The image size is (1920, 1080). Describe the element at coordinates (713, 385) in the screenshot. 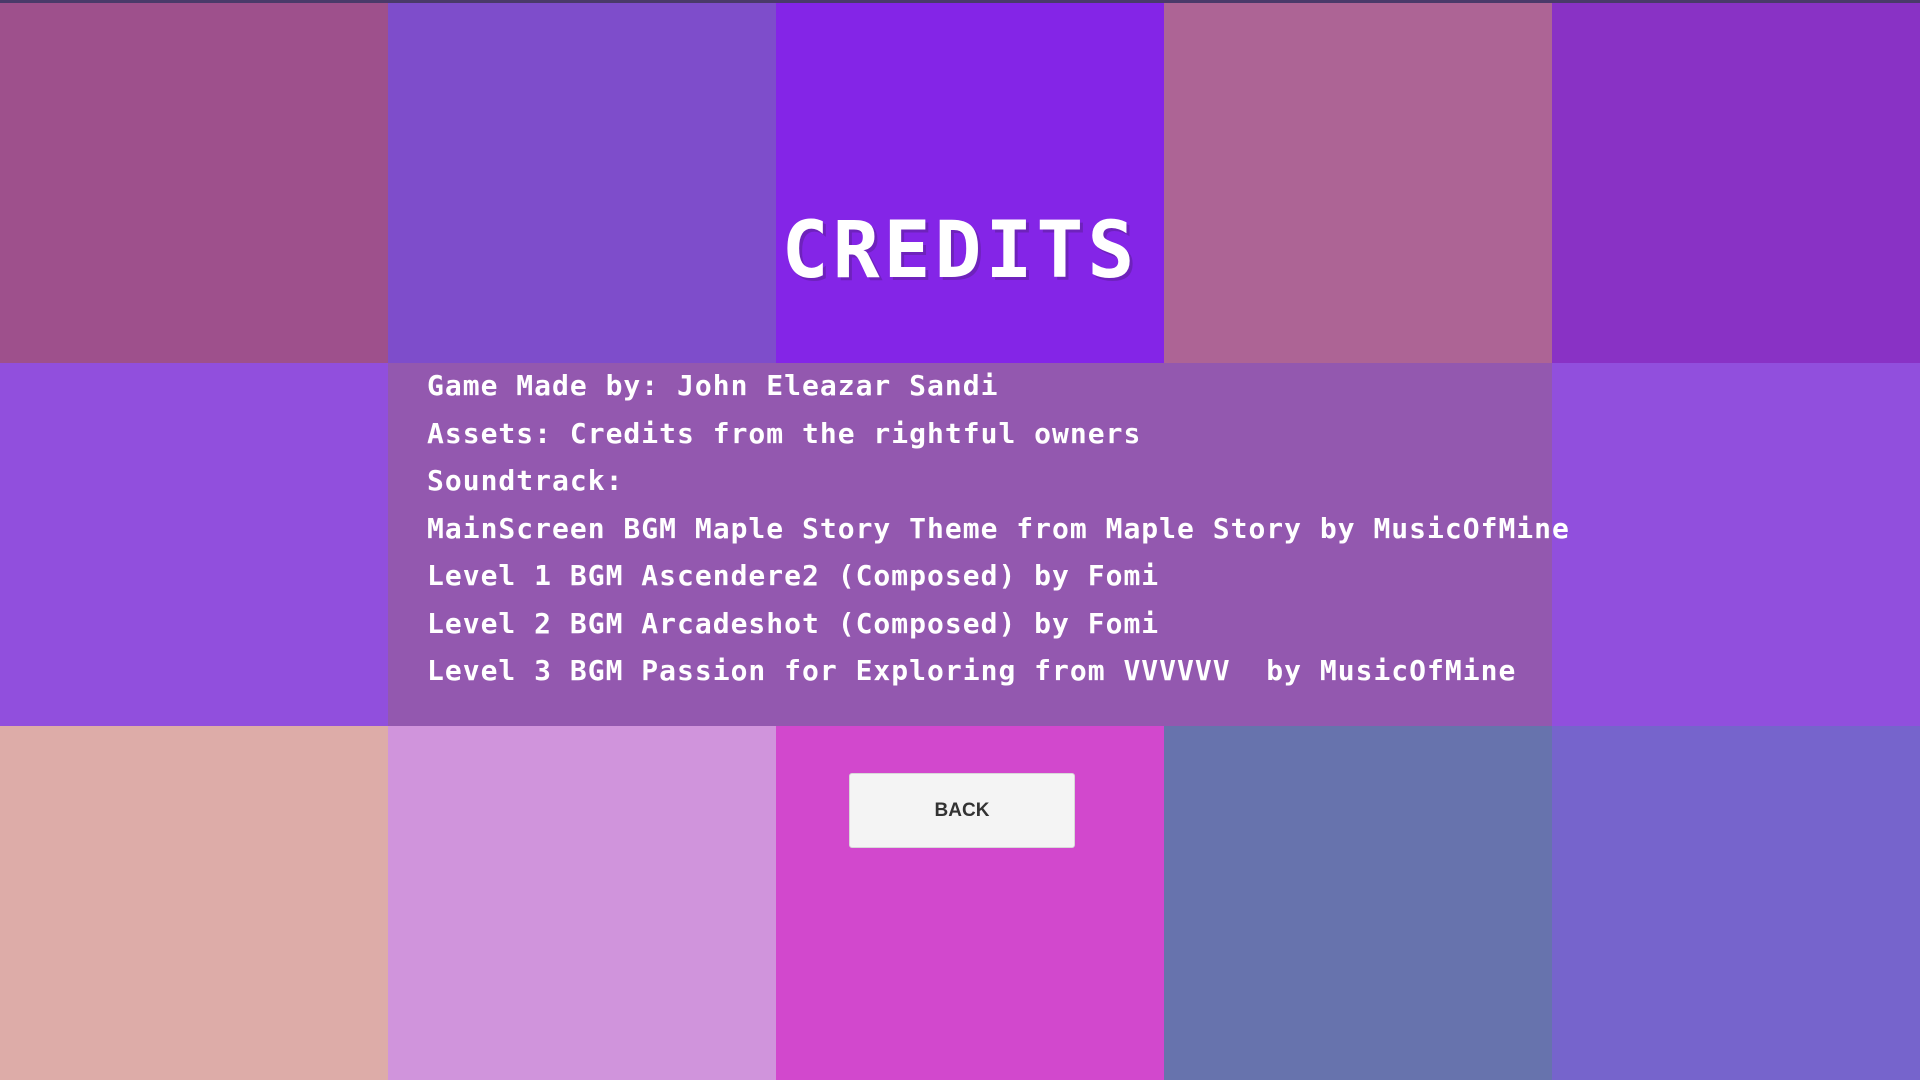

I see `credit-line-creator: Game Made by: John Eleazar Sandi` at that location.